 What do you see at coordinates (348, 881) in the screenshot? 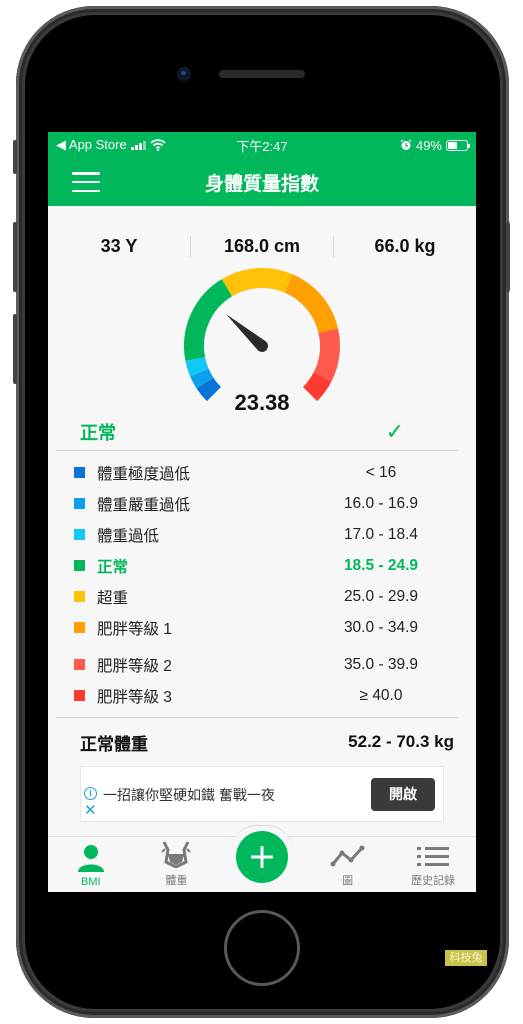
I see `tab-label: 圖` at bounding box center [348, 881].